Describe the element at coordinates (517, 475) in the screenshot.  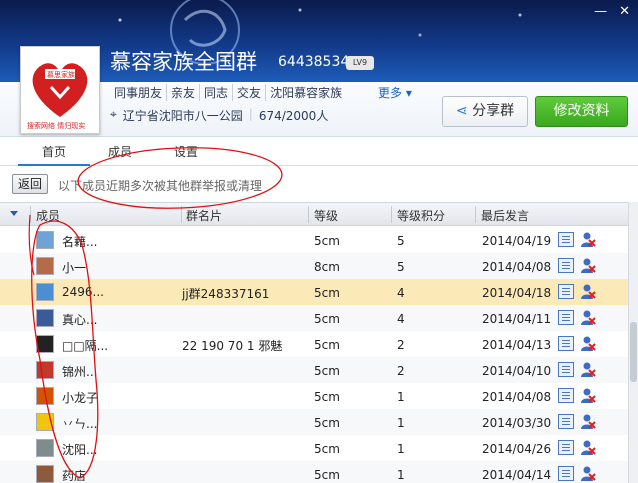
I see `member-last-post: 2014/04/14` at that location.